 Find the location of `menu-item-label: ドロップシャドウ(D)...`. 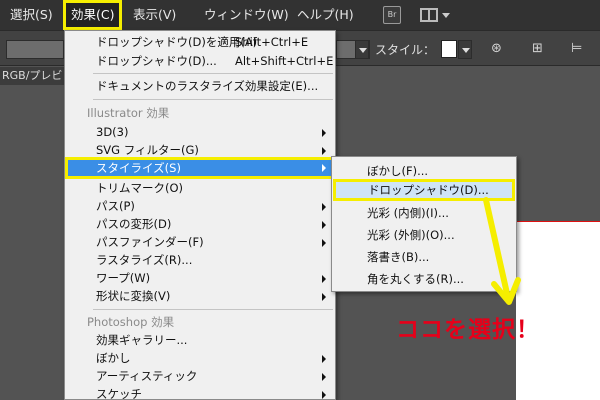

menu-item-label: ドロップシャドウ(D)... is located at coordinates (156, 61).